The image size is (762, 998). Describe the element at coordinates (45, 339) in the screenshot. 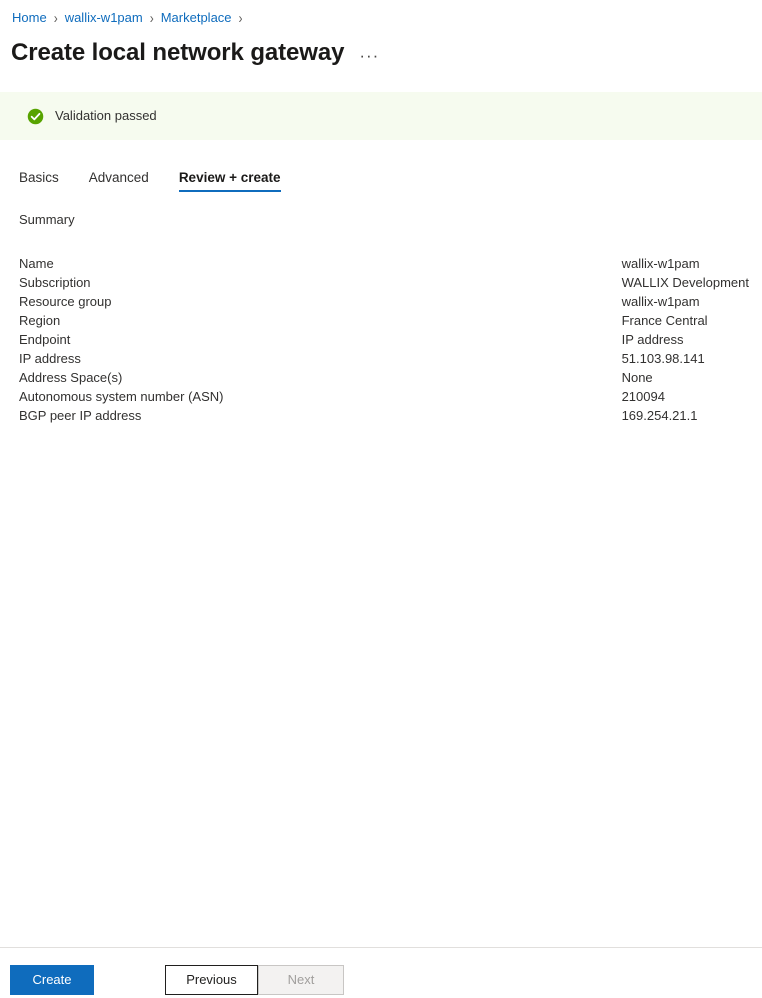

I see `summary-label-endpoint: Endpoint` at that location.